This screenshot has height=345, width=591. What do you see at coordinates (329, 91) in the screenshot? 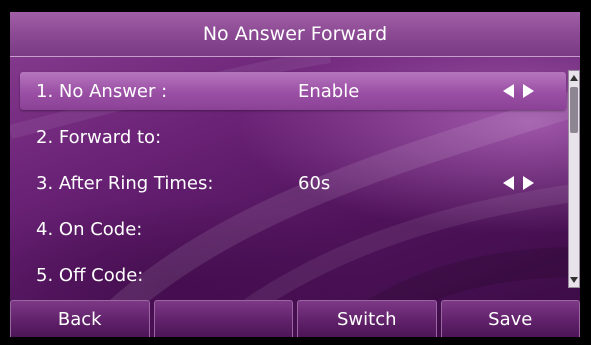
I see `menu-item-value: Enable` at bounding box center [329, 91].